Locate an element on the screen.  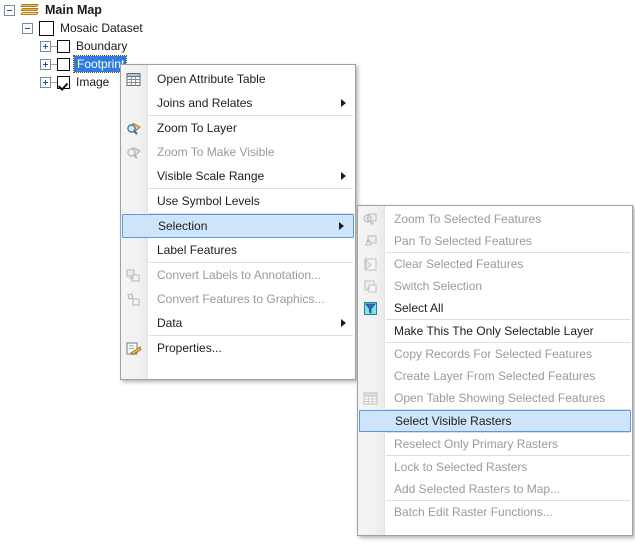
tree-node-footprint: Footprint is located at coordinates (84, 64).